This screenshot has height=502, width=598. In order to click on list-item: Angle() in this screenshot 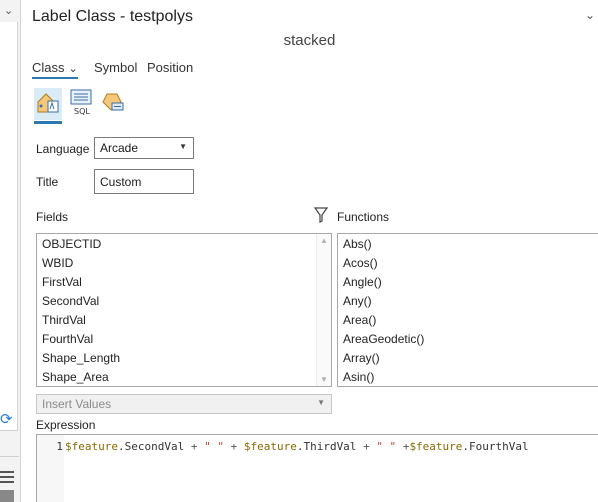, I will do `click(468, 282)`.